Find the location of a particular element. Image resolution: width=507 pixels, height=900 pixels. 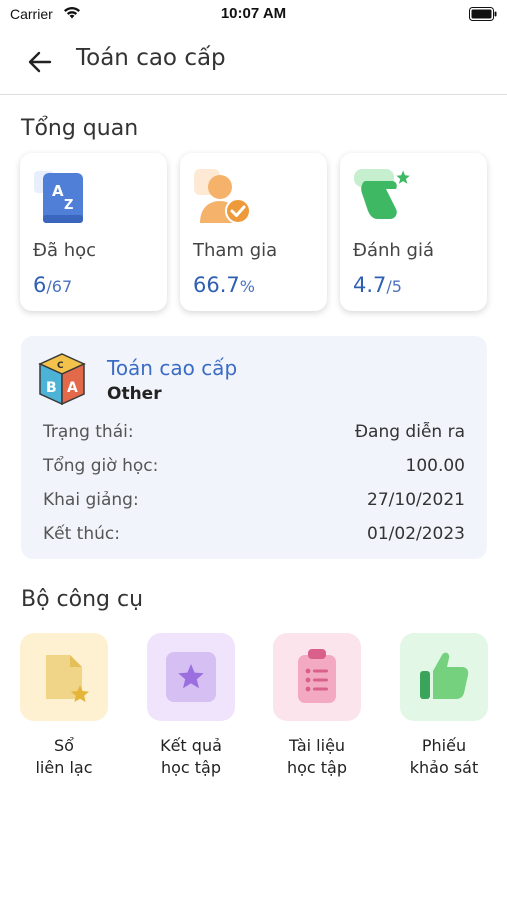

svg-text: Z is located at coordinates (68, 205).